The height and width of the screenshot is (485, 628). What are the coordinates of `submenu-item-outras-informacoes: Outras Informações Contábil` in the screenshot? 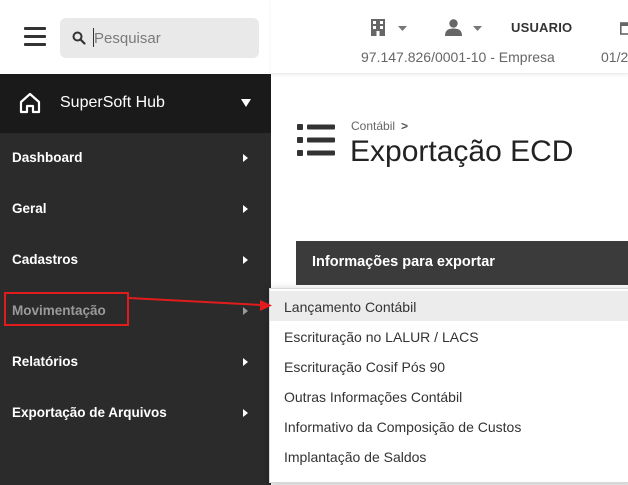 It's located at (449, 396).